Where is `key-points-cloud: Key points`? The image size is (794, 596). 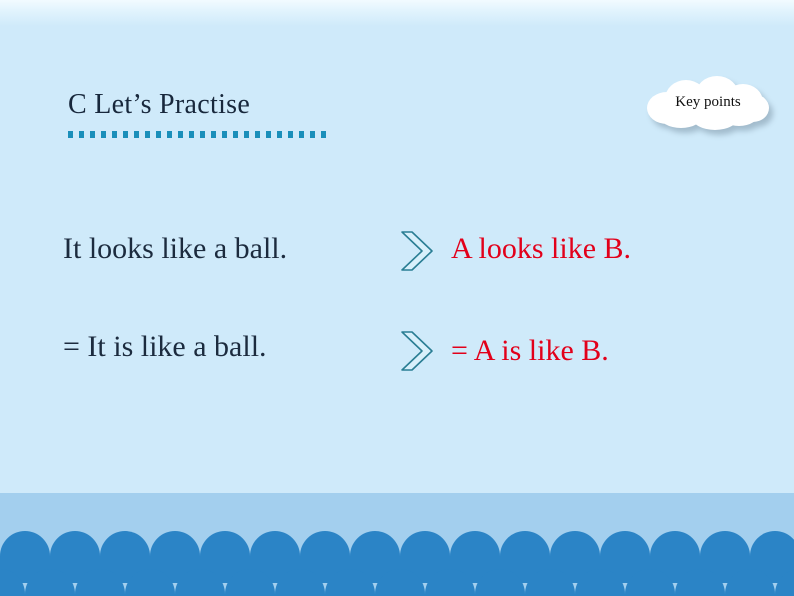 key-points-cloud: Key points is located at coordinates (712, 106).